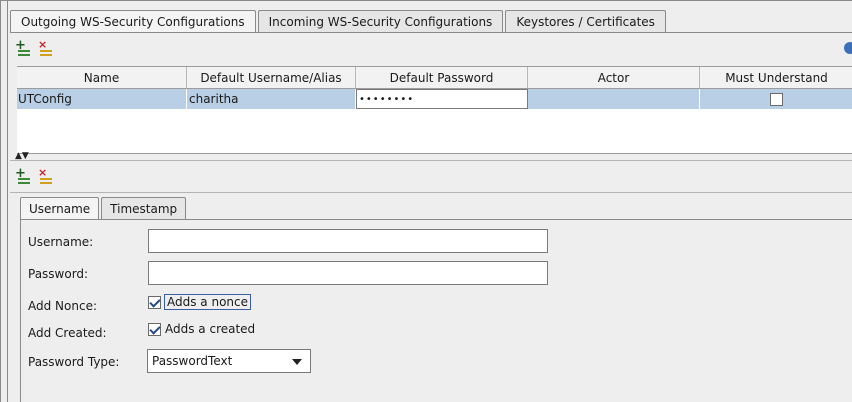 The image size is (852, 402). What do you see at coordinates (154, 302) in the screenshot?
I see `add-nonce-checkbox` at bounding box center [154, 302].